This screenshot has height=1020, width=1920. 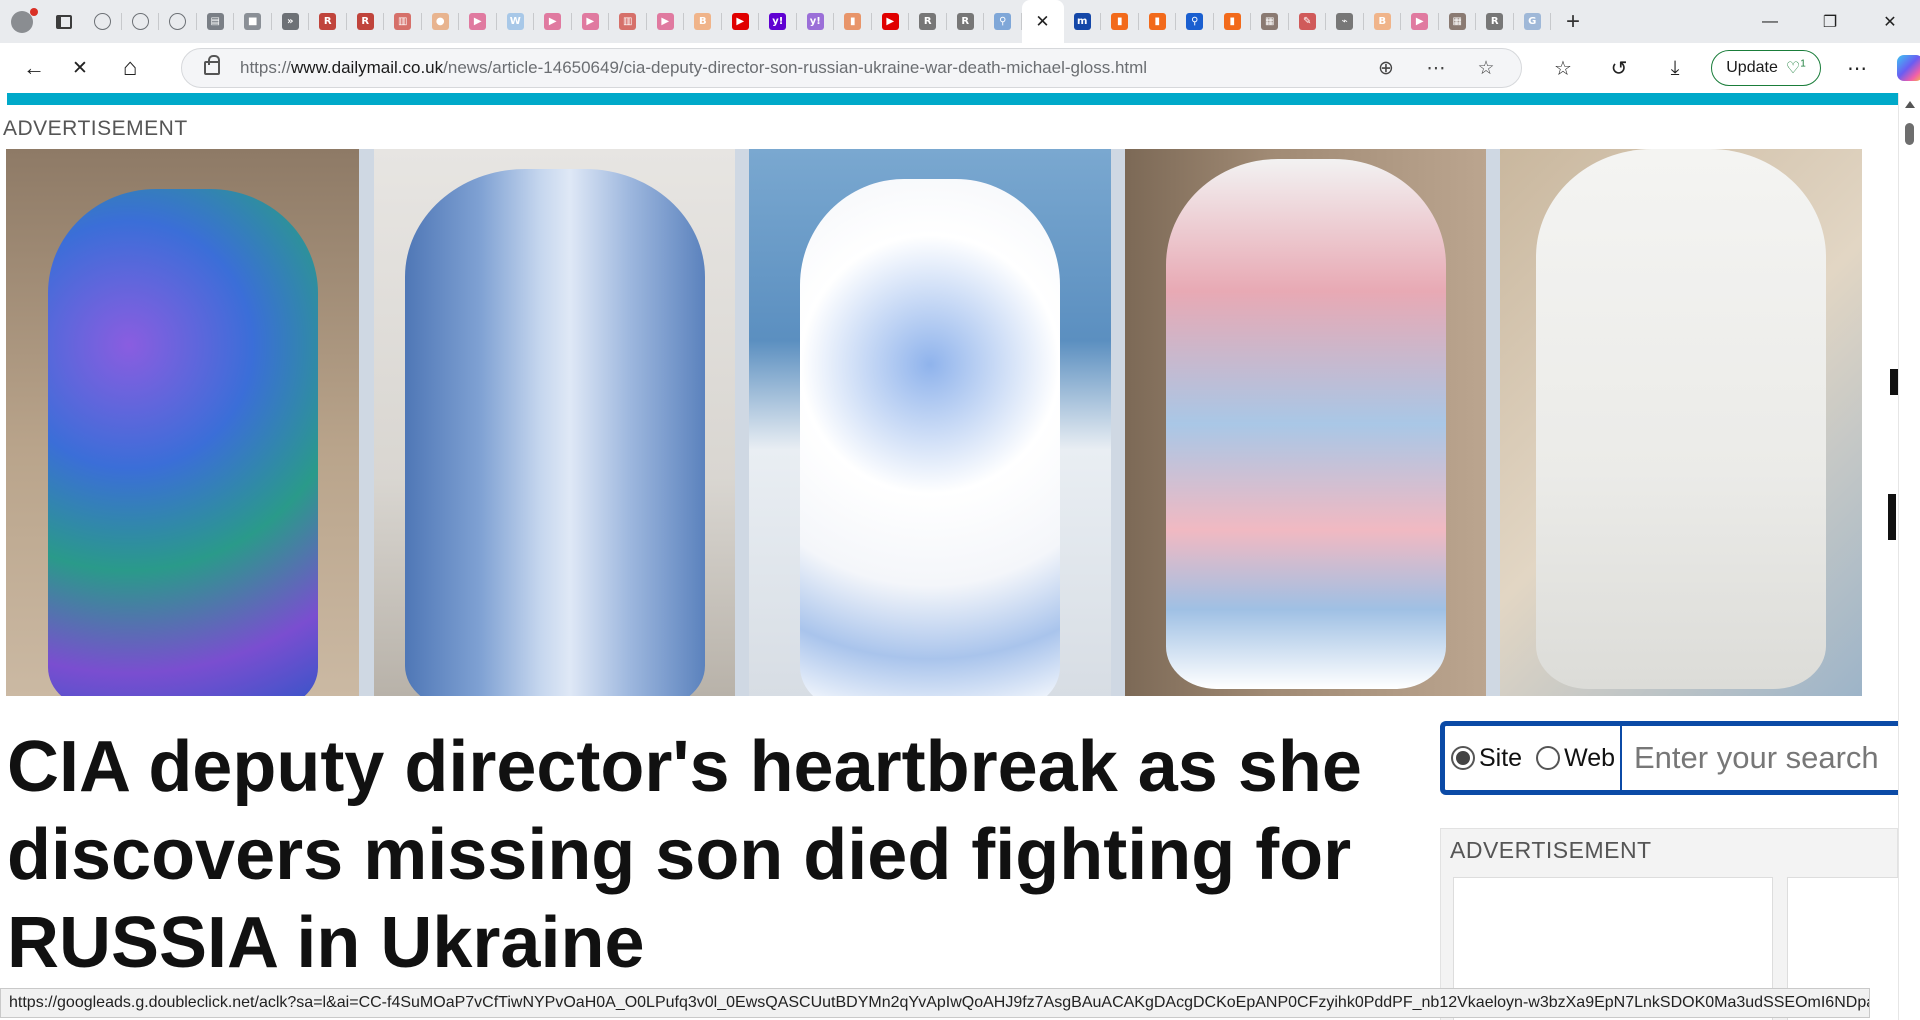 I want to click on google-icon: G, so click(x=1532, y=21).